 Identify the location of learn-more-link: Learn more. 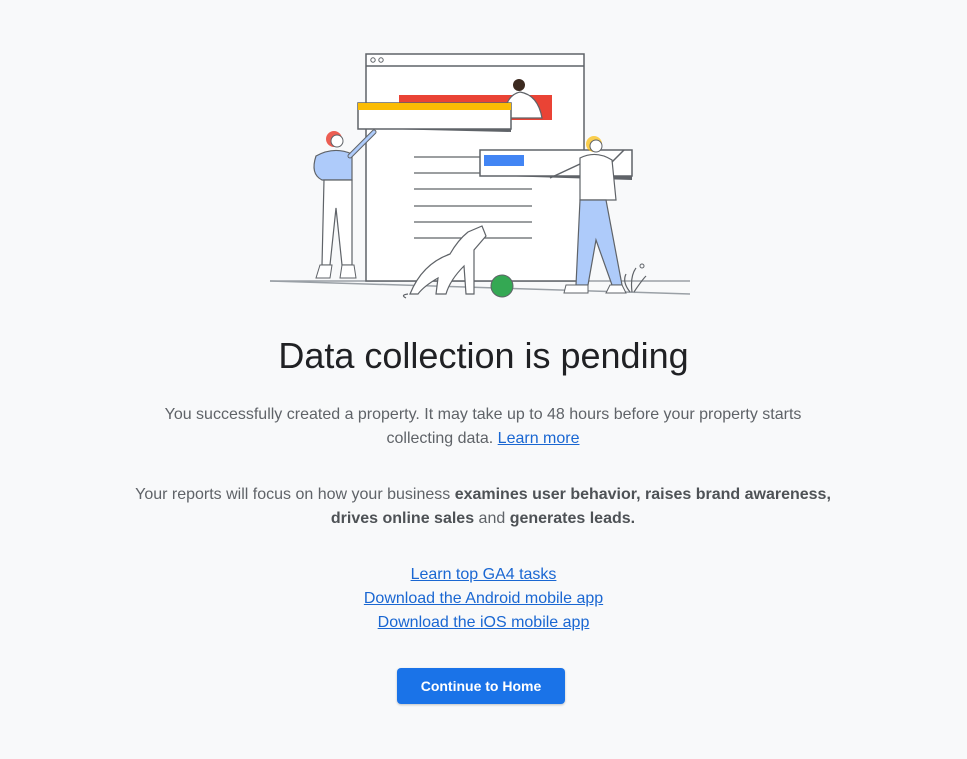
(539, 438).